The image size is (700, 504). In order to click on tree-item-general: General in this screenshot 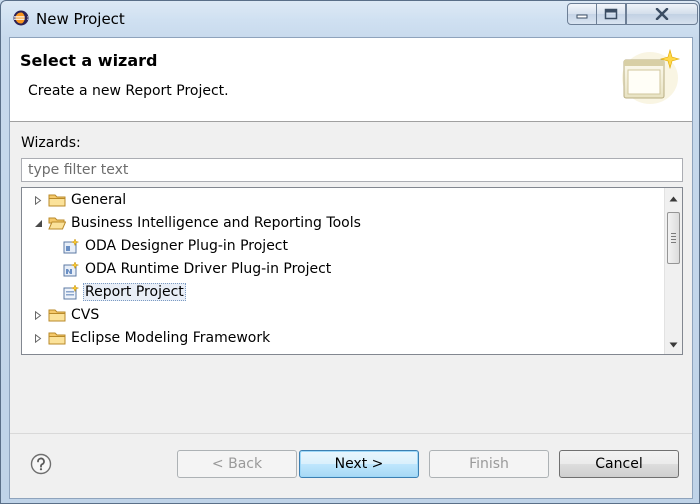, I will do `click(80, 200)`.